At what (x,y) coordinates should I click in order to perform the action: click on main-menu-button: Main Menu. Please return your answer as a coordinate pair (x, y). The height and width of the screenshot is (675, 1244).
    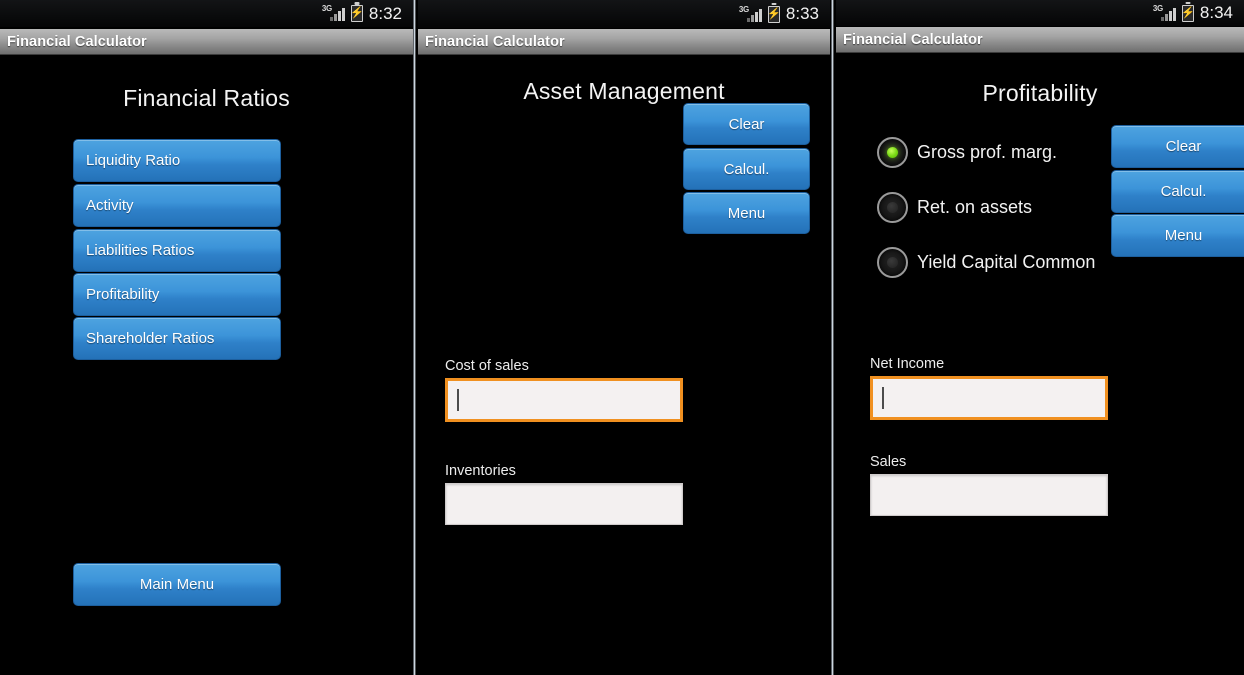
    Looking at the image, I should click on (177, 584).